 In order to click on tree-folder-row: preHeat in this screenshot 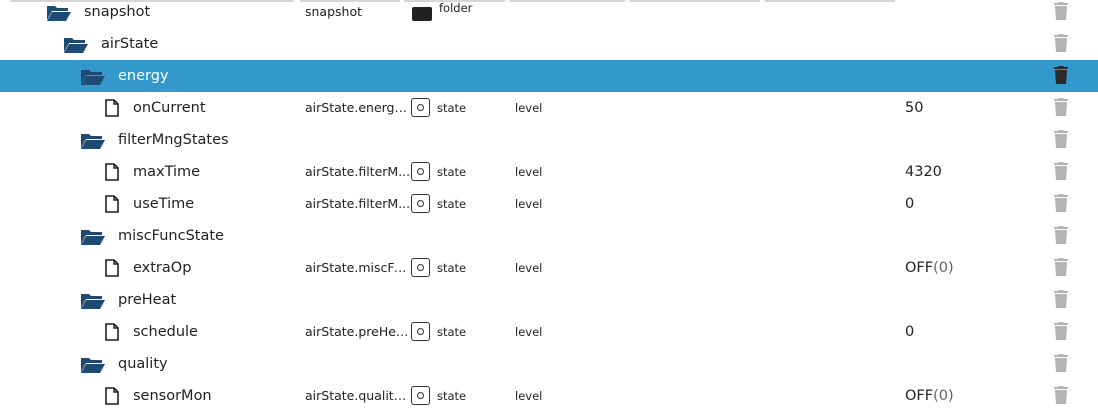, I will do `click(549, 300)`.